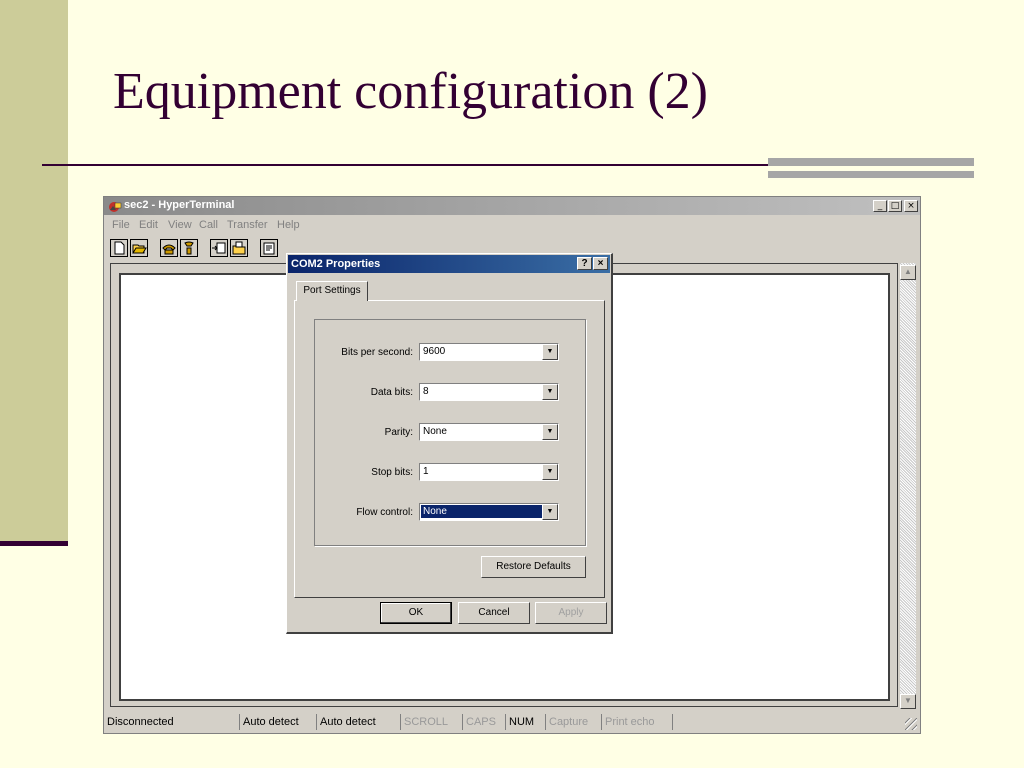 This screenshot has height=768, width=1024. Describe the element at coordinates (410, 91) in the screenshot. I see `slide-title: Equipment configuration (2)` at that location.